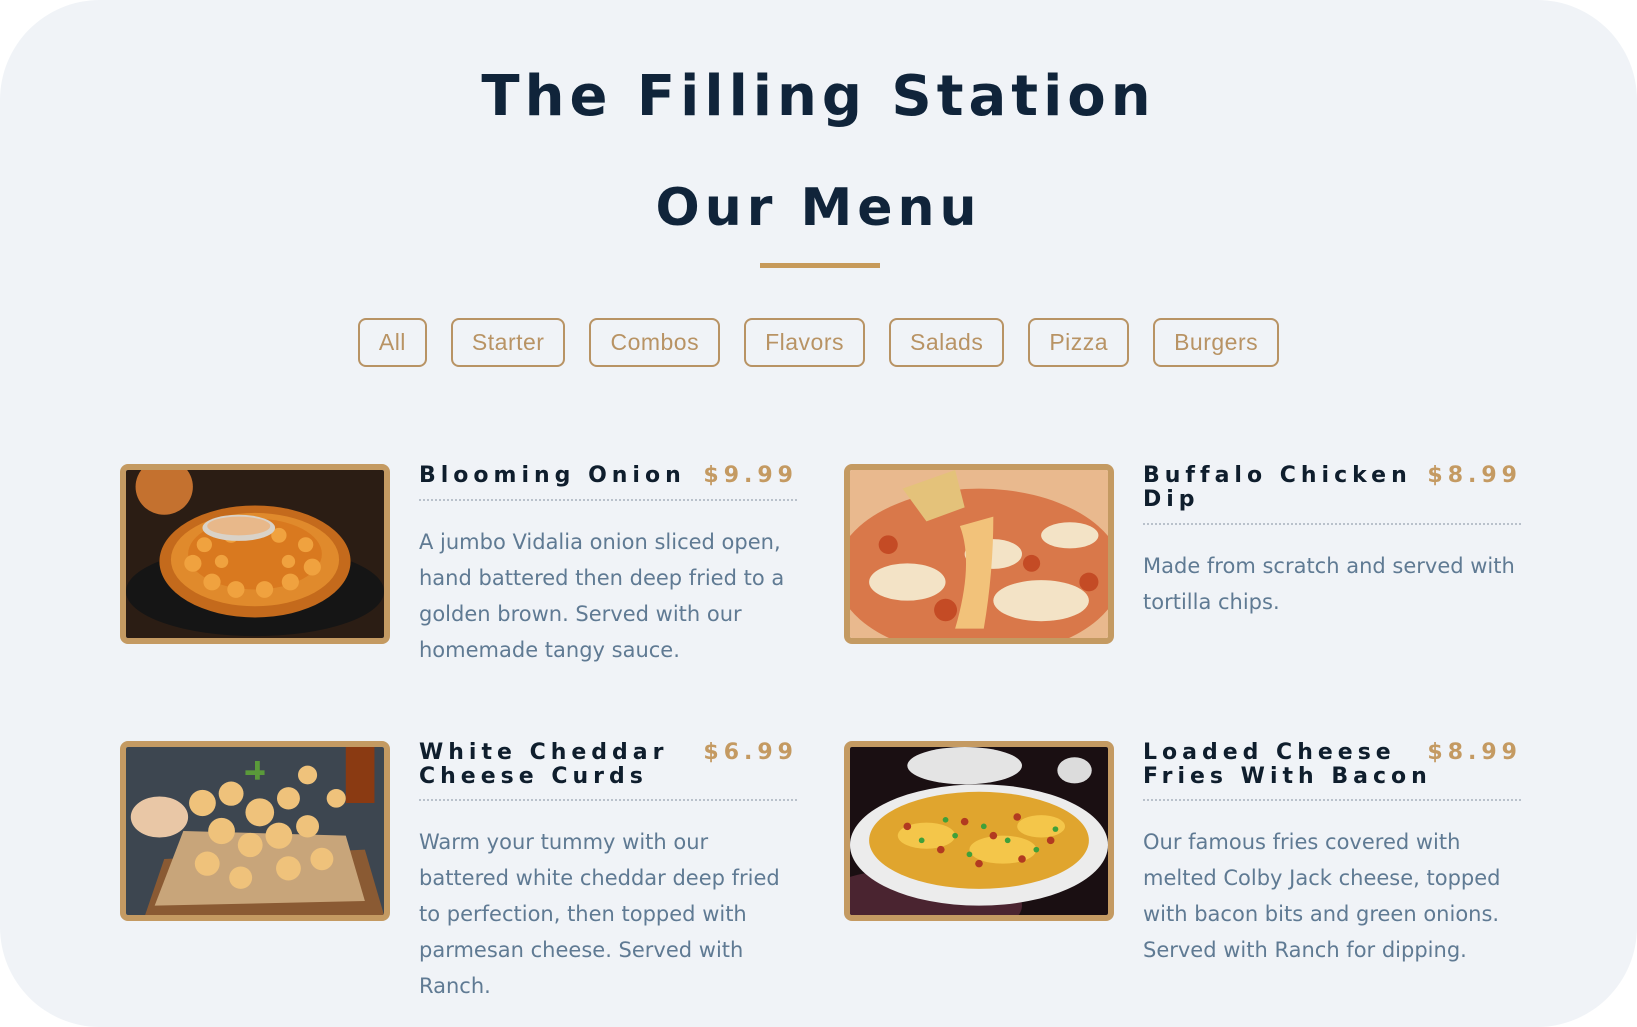  What do you see at coordinates (805, 342) in the screenshot?
I see `filter-flavors-button: Flavors` at bounding box center [805, 342].